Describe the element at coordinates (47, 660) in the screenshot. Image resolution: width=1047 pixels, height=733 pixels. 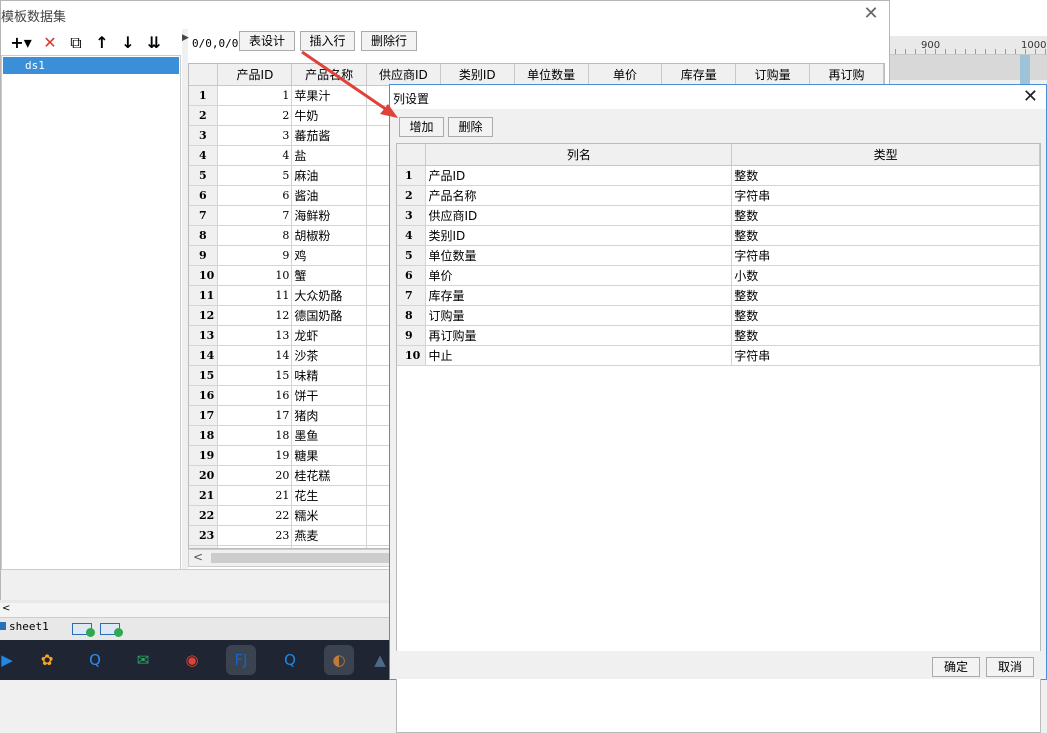
I see `qq-browser-icon: ✿` at that location.